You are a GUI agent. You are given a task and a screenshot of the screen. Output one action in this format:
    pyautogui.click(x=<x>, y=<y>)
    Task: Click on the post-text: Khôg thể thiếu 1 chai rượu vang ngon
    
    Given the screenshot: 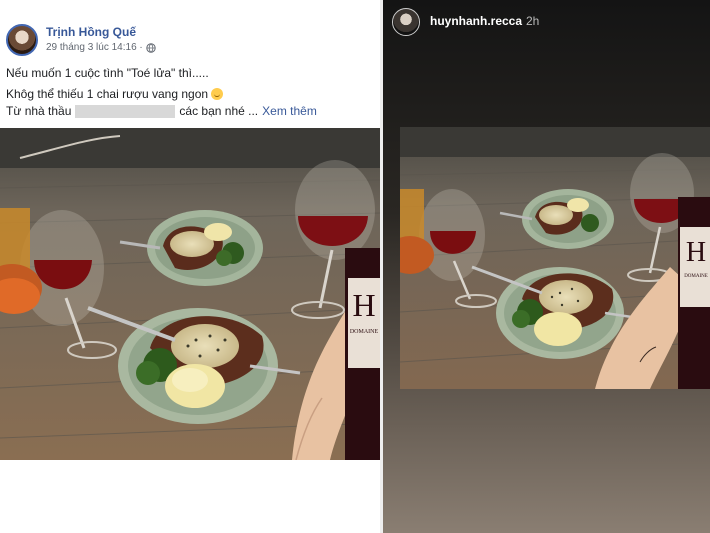 What is the action you would take?
    pyautogui.click(x=107, y=94)
    